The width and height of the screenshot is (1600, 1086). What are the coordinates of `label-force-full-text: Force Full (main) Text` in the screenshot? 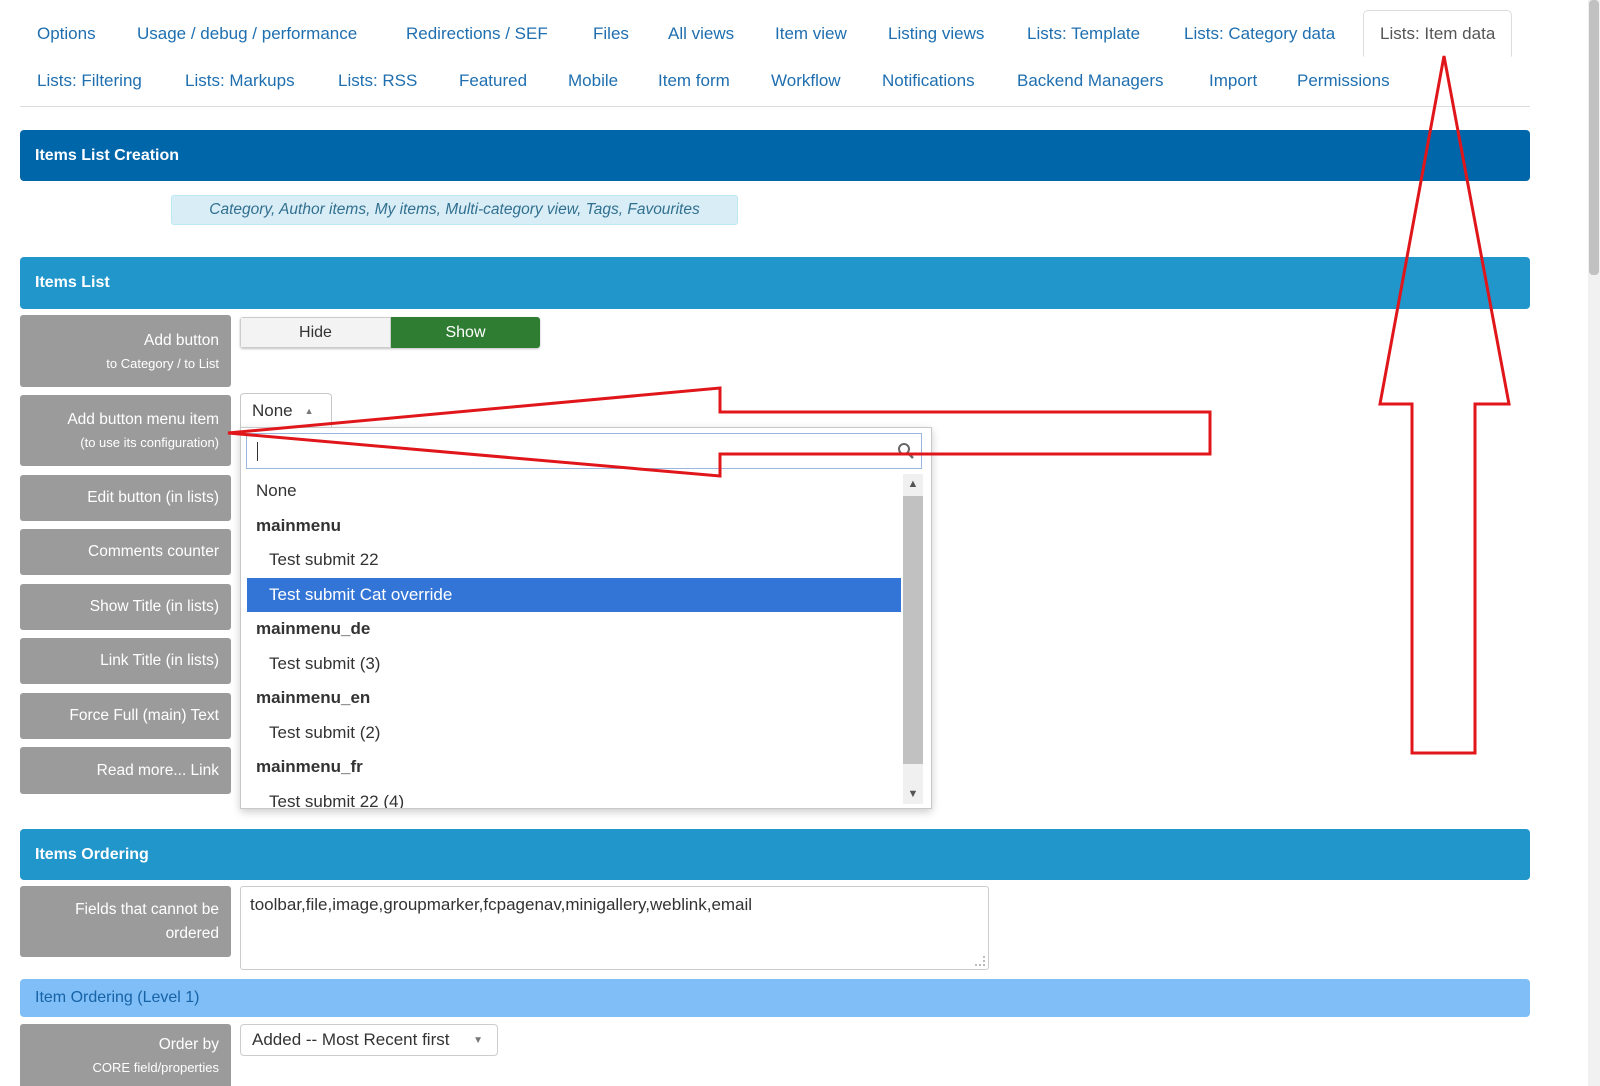 It's located at (125, 716).